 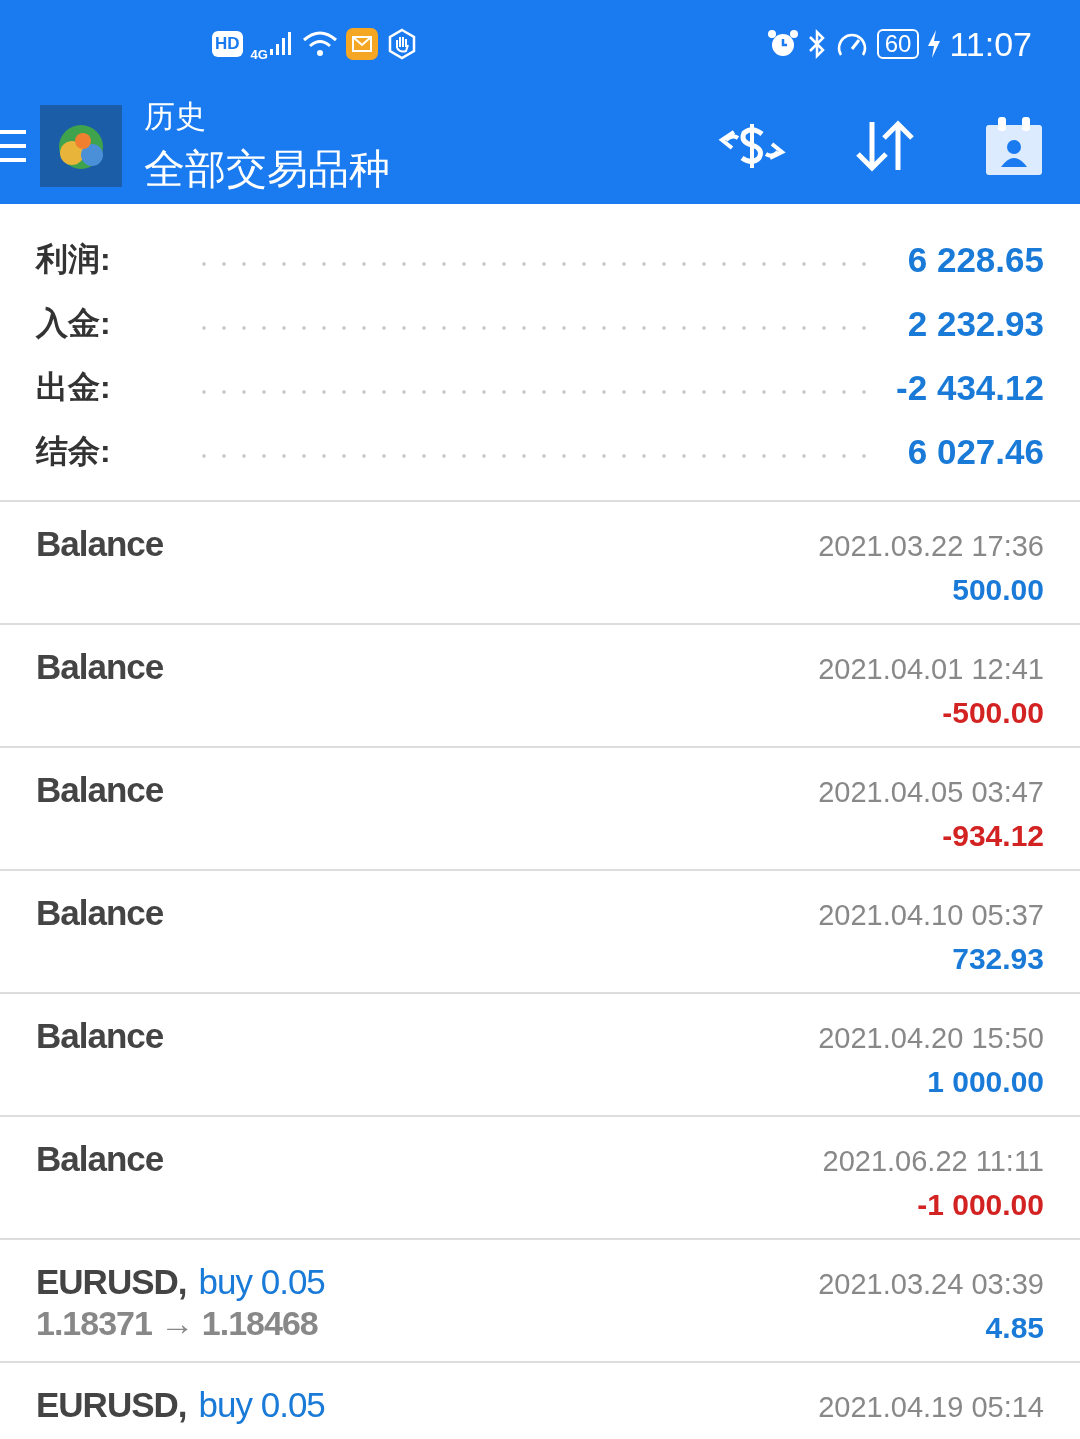 What do you see at coordinates (980, 1205) in the screenshot?
I see `deal-amount: -1 000.00` at bounding box center [980, 1205].